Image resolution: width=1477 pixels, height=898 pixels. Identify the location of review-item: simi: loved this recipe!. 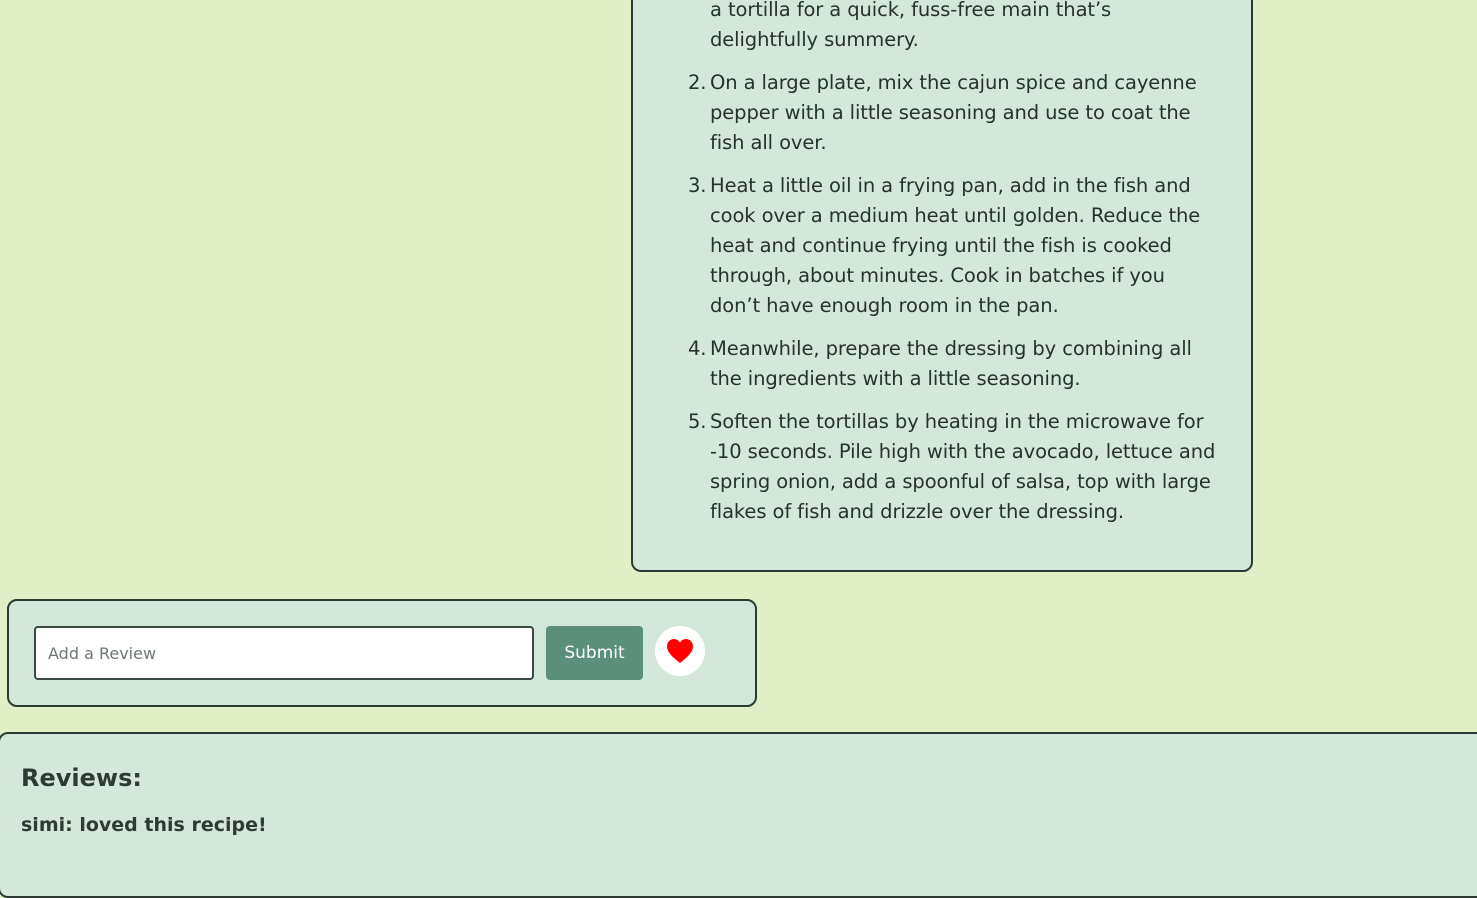
(144, 825).